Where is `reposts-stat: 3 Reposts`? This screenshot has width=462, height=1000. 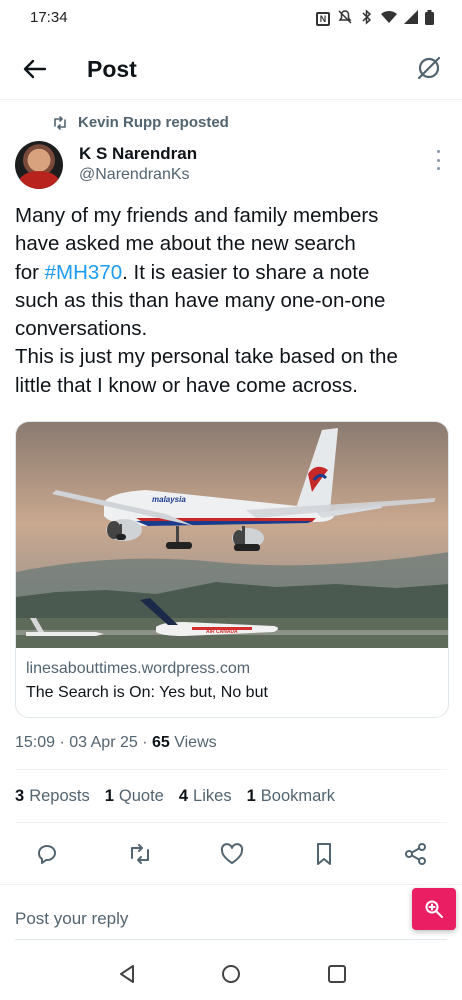
reposts-stat: 3 Reposts is located at coordinates (52, 796).